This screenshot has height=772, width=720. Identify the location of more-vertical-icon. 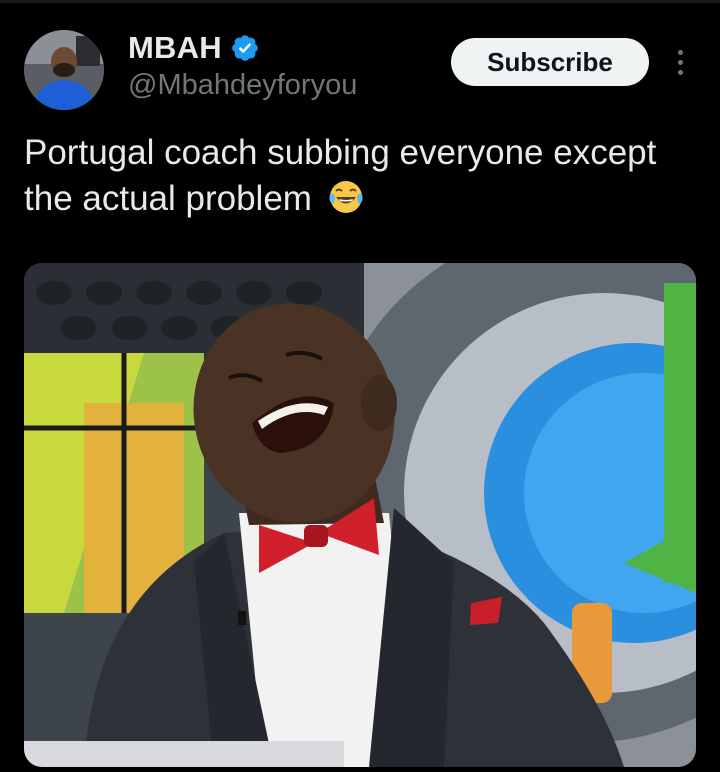
(680, 62).